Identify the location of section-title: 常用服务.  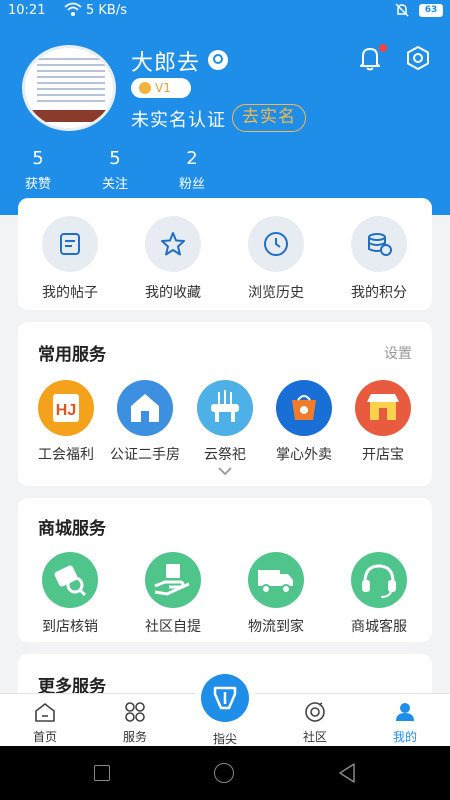
(72, 355).